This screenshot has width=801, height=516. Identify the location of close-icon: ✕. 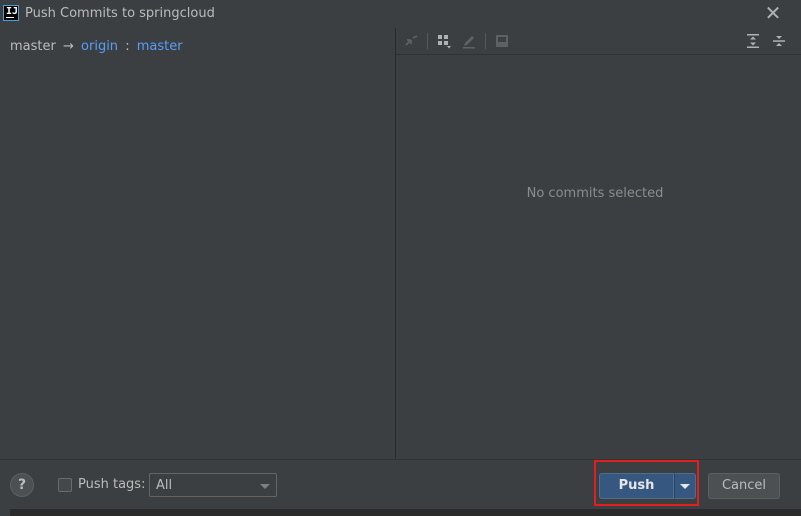
(773, 13).